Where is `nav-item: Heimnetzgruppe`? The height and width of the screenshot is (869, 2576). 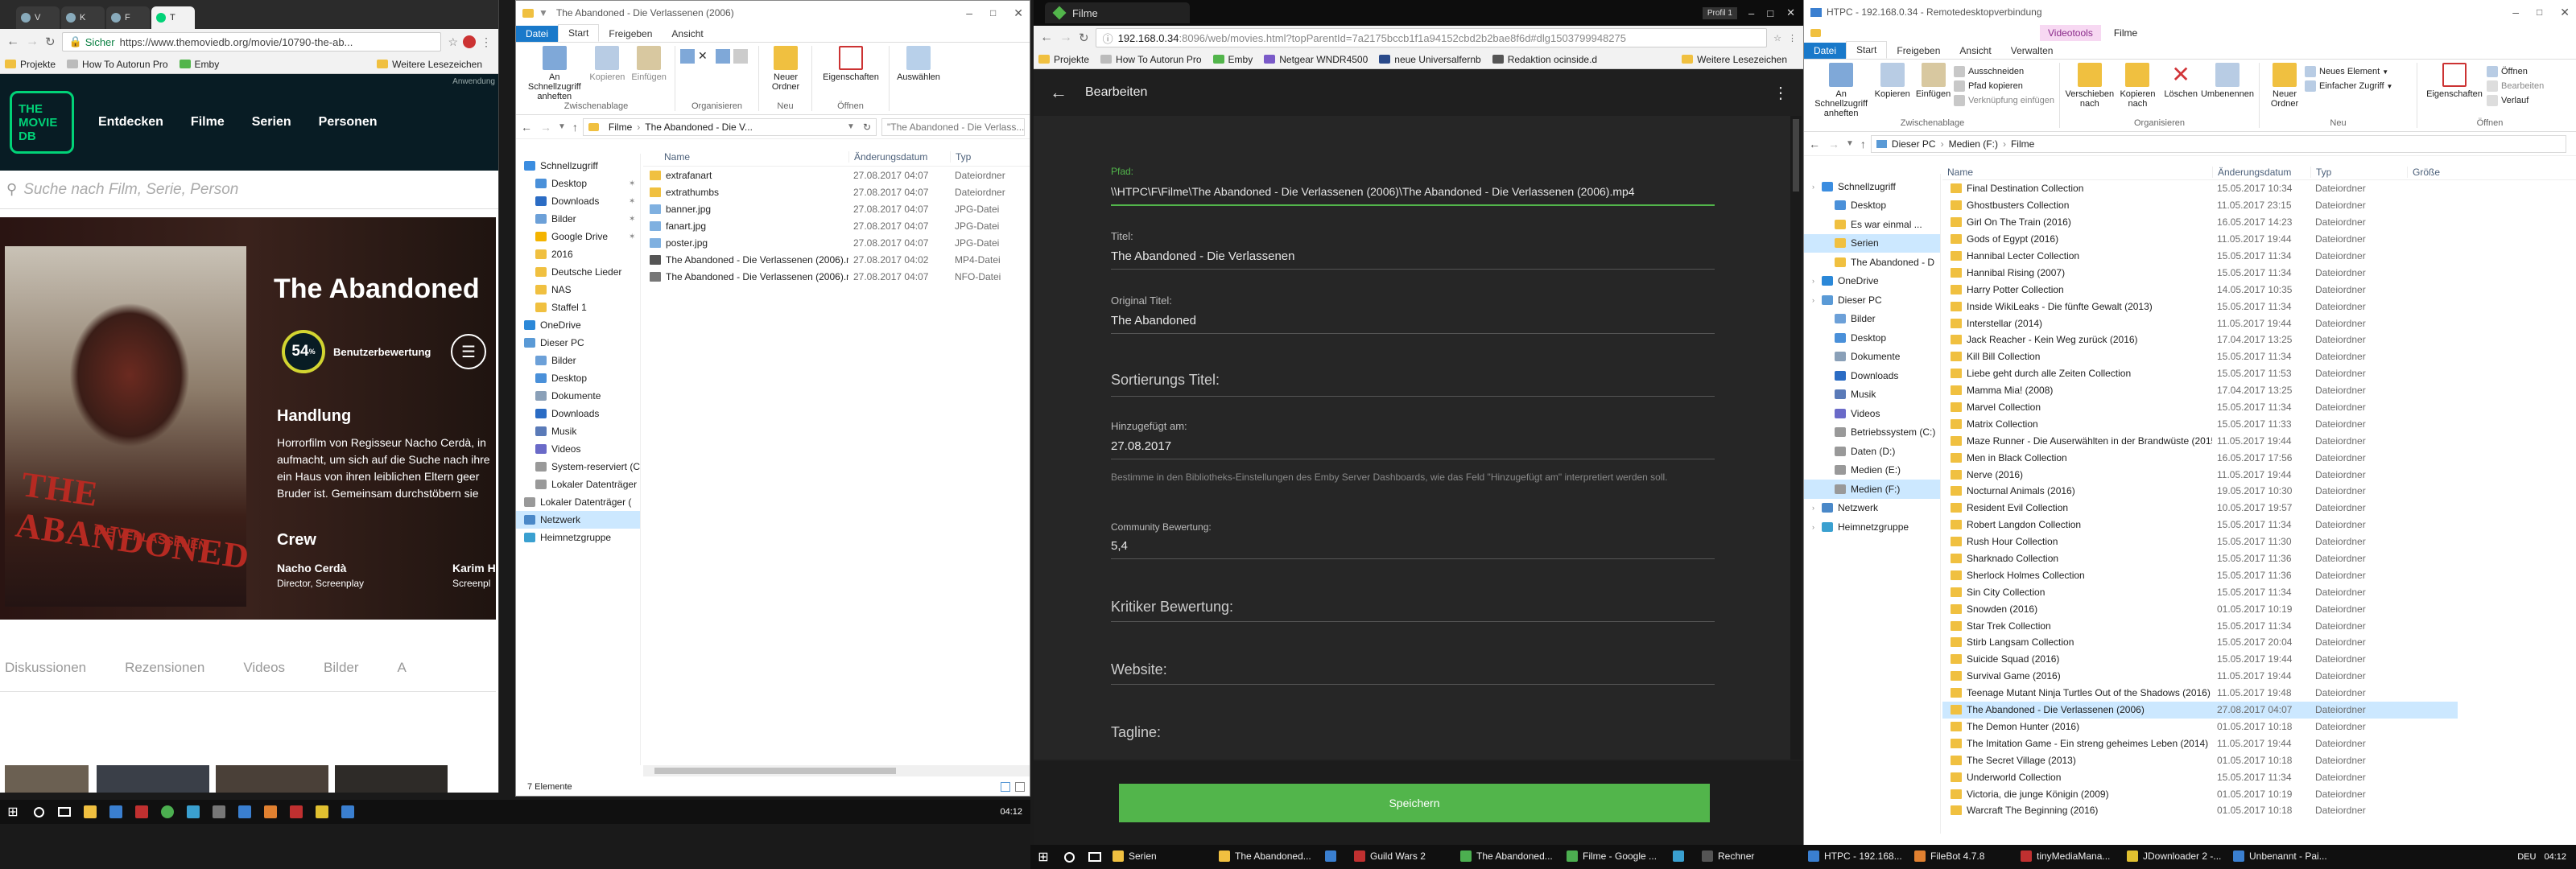
nav-item: Heimnetzgruppe is located at coordinates (578, 537).